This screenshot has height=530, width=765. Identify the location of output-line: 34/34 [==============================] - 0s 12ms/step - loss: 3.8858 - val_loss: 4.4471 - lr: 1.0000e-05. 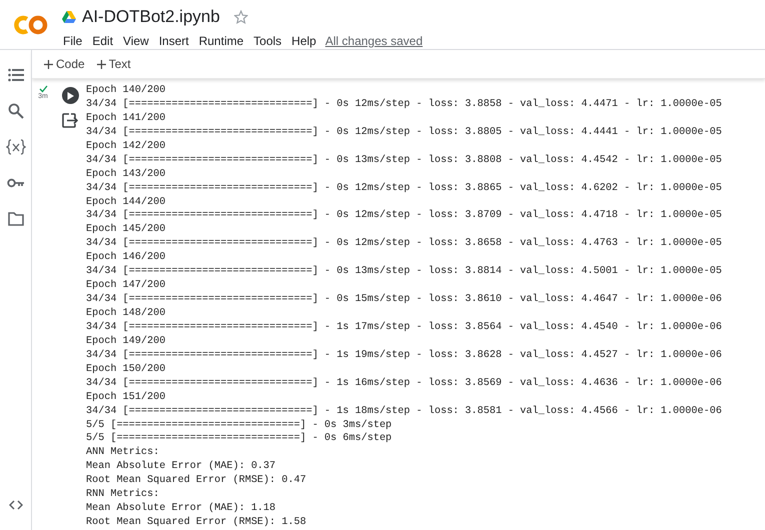
(404, 105).